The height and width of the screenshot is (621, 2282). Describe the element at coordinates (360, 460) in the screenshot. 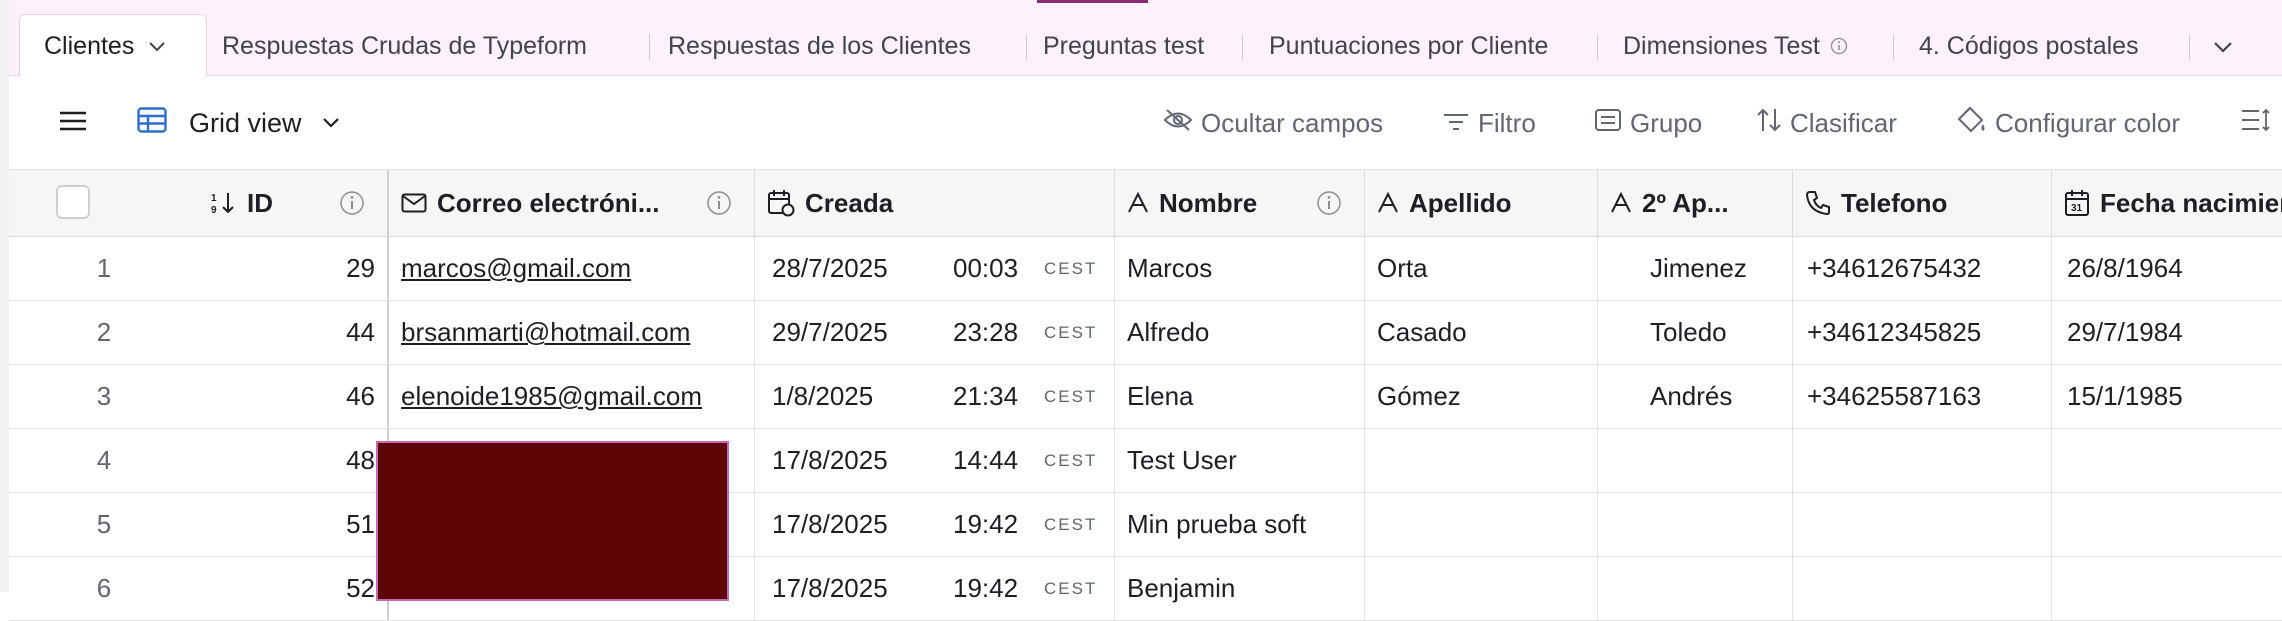

I see `cell-value: 48` at that location.